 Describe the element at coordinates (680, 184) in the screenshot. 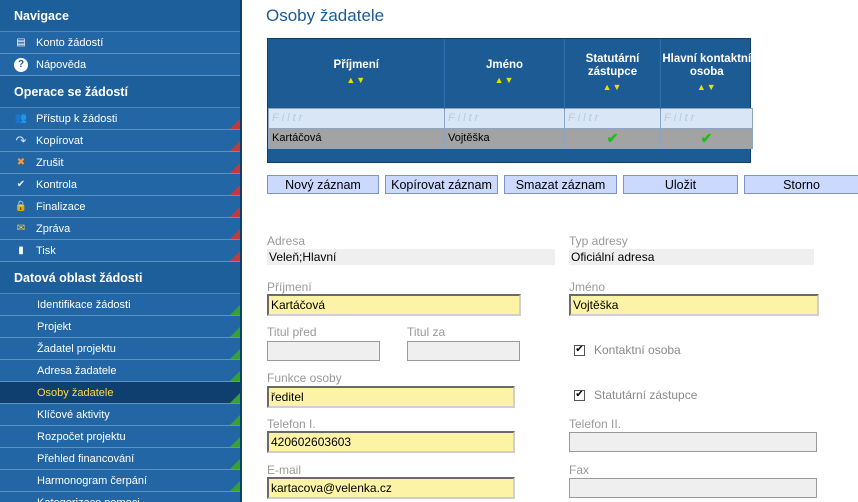

I see `save-button: Uložit` at that location.